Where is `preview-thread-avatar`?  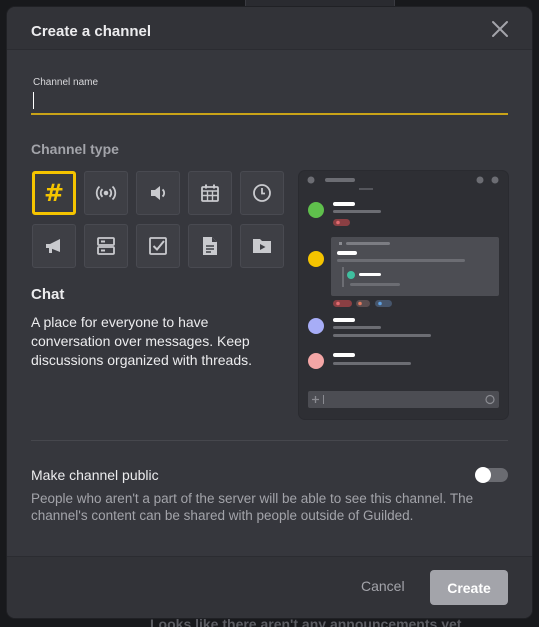
preview-thread-avatar is located at coordinates (351, 275).